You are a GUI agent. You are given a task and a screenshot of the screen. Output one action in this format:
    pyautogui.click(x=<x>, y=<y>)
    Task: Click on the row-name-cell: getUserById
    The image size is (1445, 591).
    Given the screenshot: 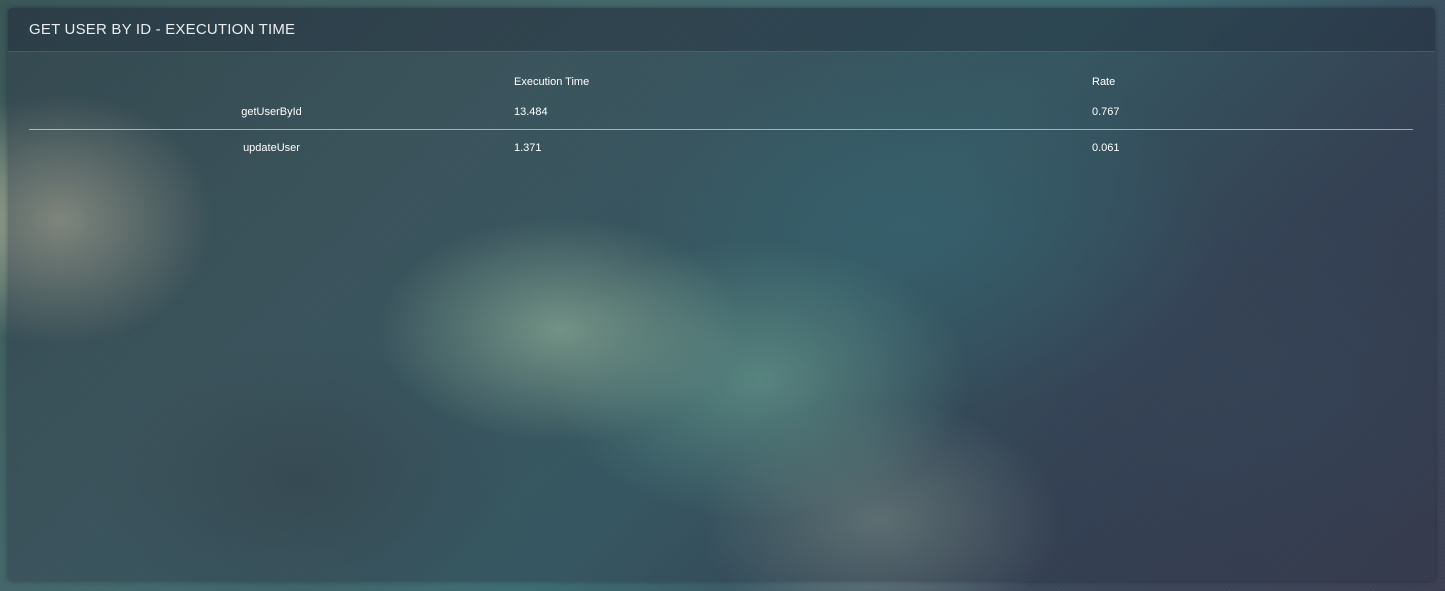 What is the action you would take?
    pyautogui.click(x=271, y=112)
    